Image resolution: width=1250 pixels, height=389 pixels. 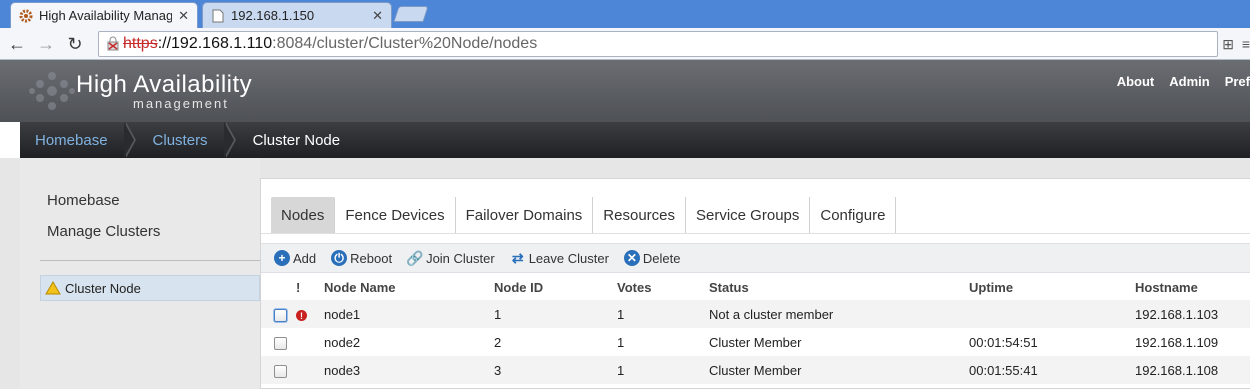 What do you see at coordinates (103, 231) in the screenshot?
I see `sidebar-item-manage-clusters: Manage Clusters` at bounding box center [103, 231].